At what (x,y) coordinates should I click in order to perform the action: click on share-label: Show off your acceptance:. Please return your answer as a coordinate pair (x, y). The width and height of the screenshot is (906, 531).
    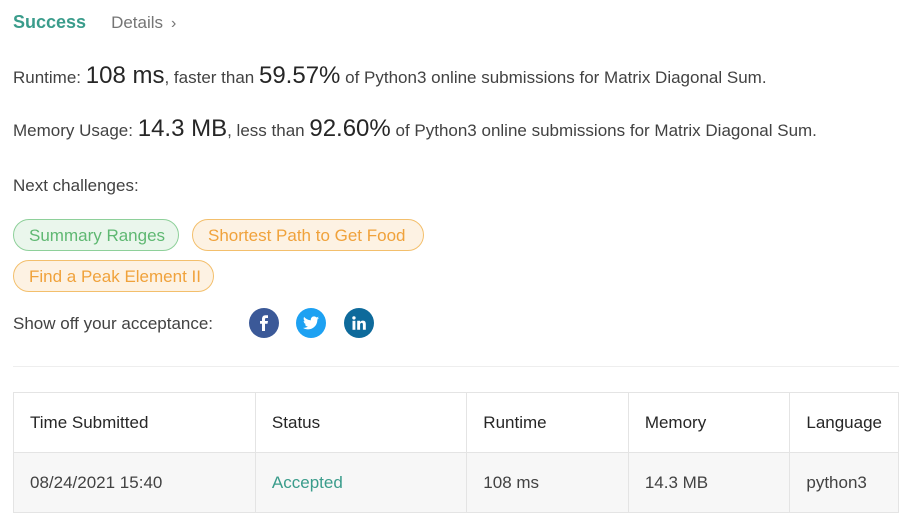
    Looking at the image, I should click on (113, 323).